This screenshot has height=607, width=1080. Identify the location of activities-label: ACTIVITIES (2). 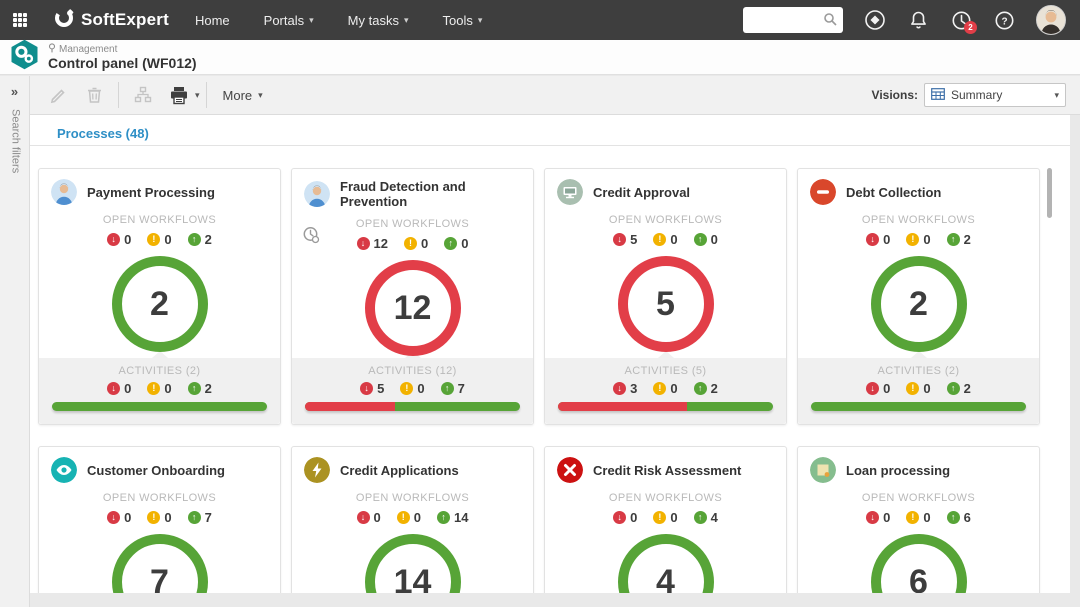
(159, 371).